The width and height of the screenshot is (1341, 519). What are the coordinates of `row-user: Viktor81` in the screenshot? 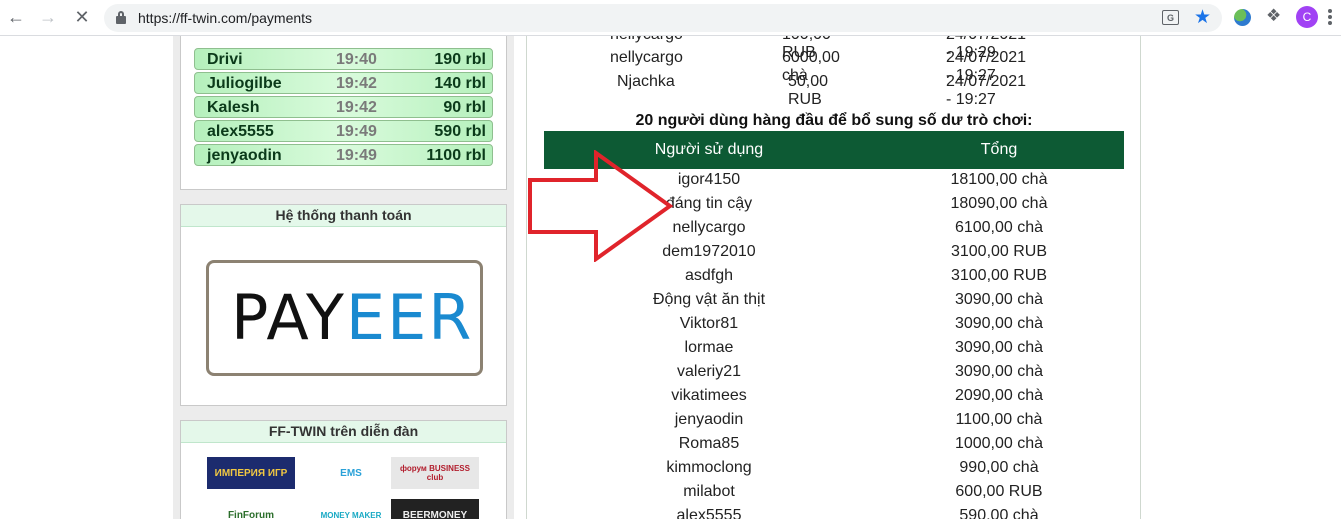 It's located at (709, 323).